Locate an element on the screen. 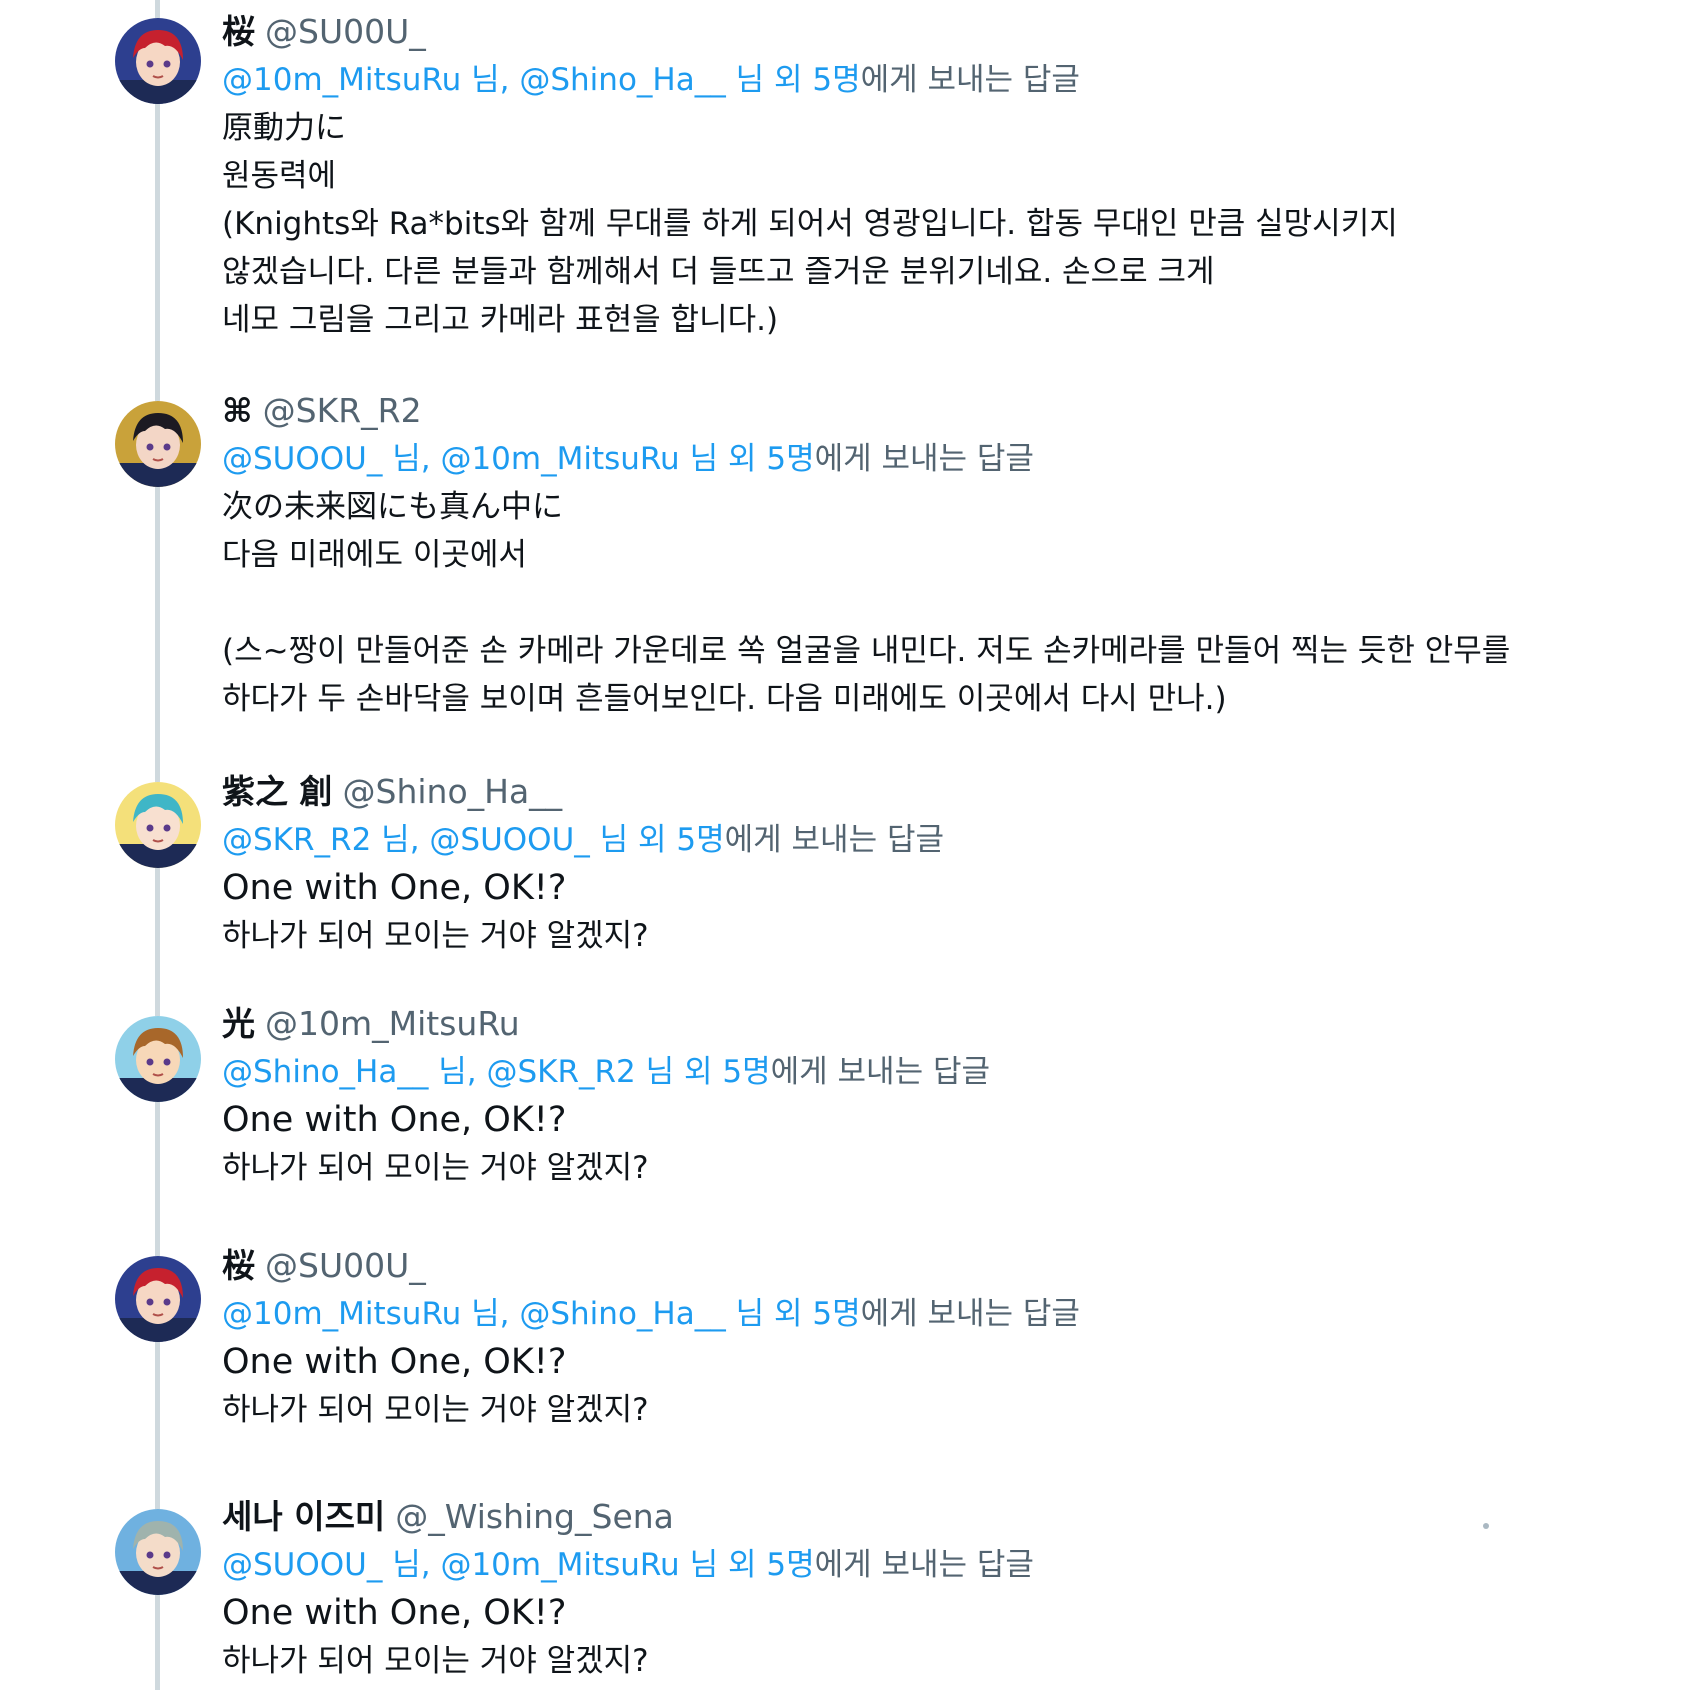  tweet-header: 세나 이즈미 @_Wishing_Sena is located at coordinates (901, 1517).